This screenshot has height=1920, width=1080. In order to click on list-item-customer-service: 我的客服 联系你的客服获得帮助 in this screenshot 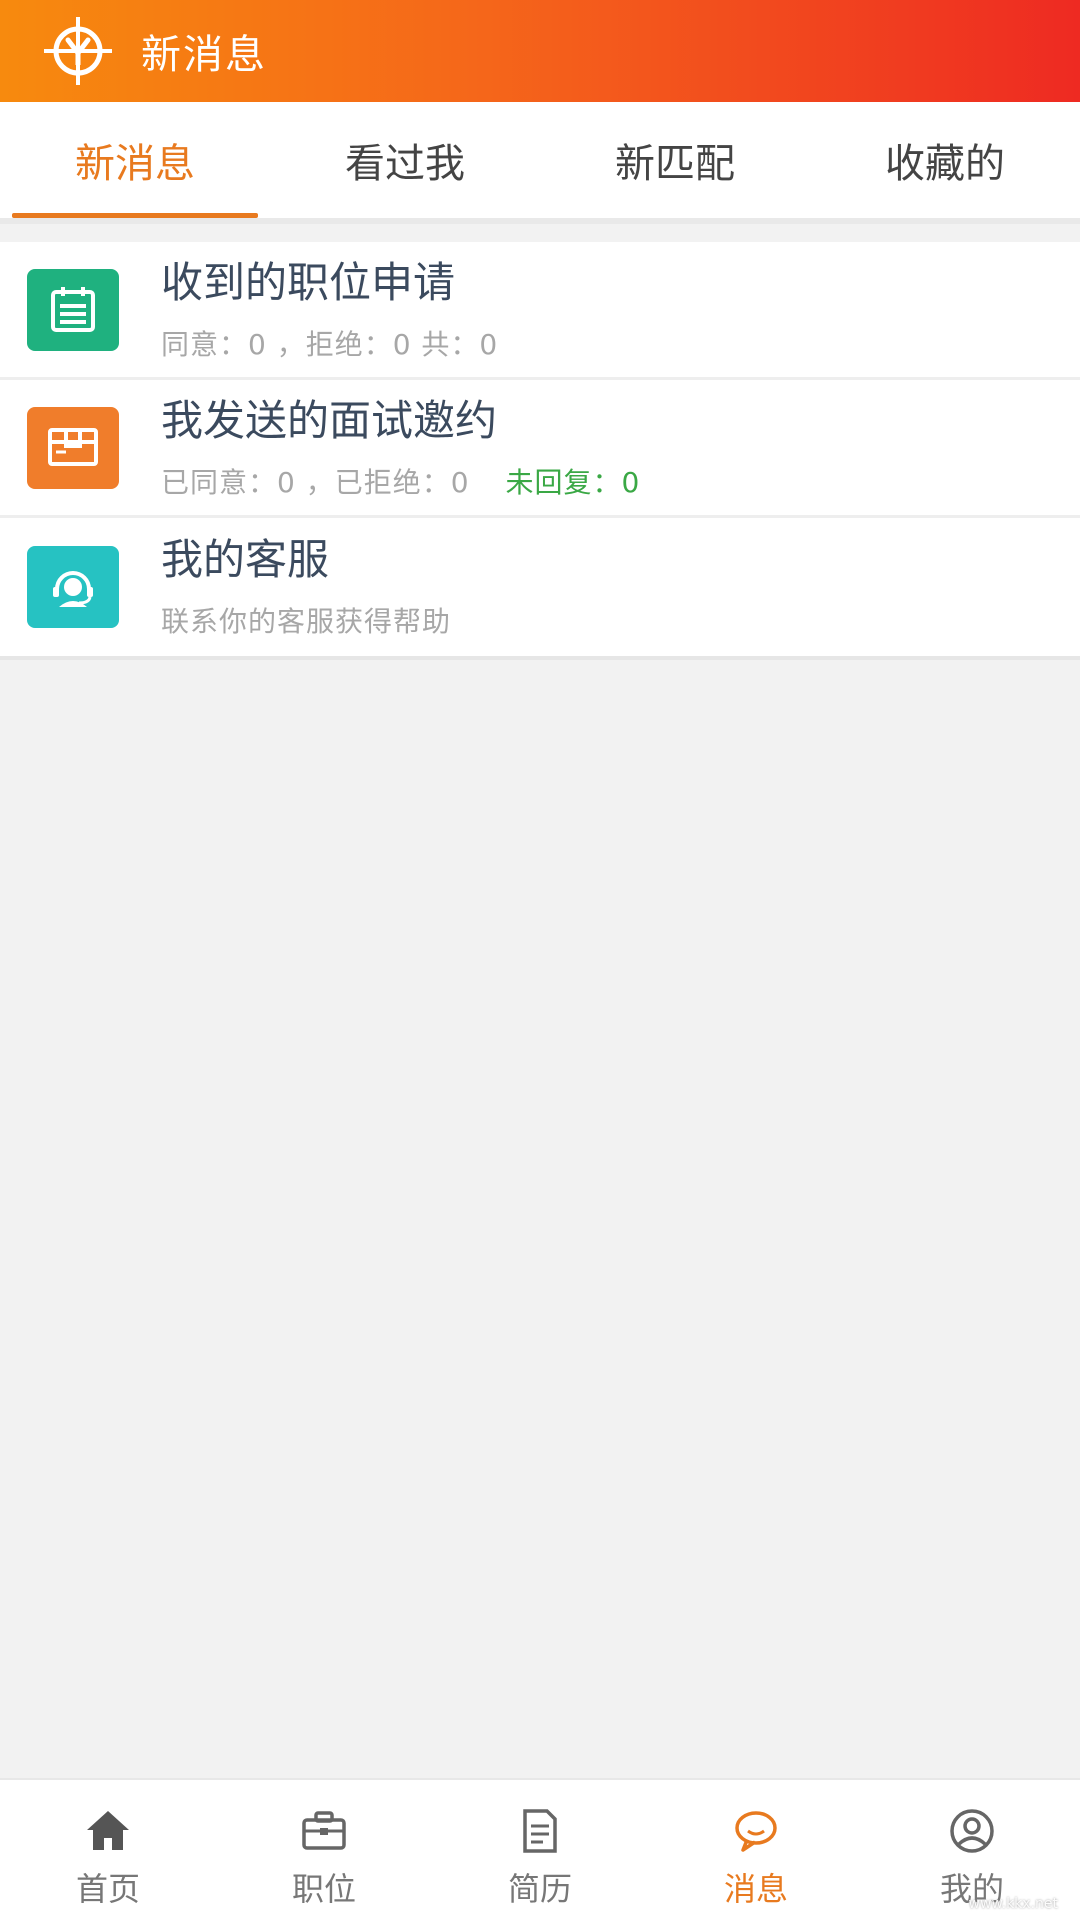, I will do `click(540, 587)`.